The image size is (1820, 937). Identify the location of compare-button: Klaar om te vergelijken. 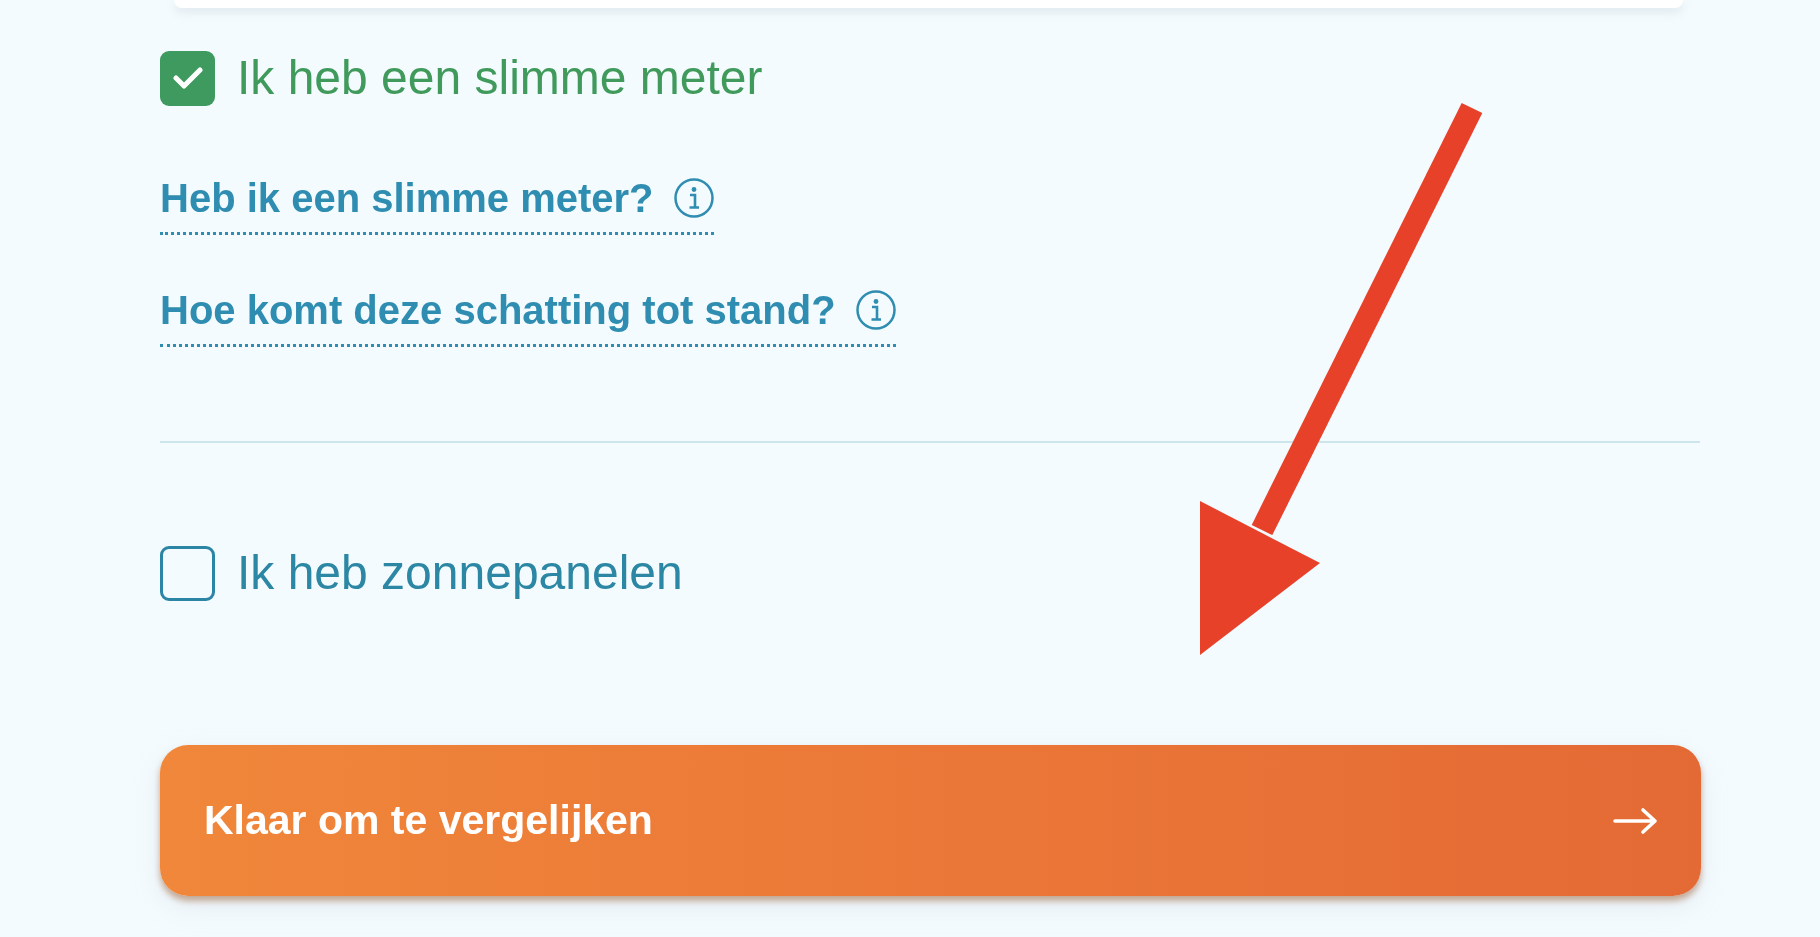
(930, 820).